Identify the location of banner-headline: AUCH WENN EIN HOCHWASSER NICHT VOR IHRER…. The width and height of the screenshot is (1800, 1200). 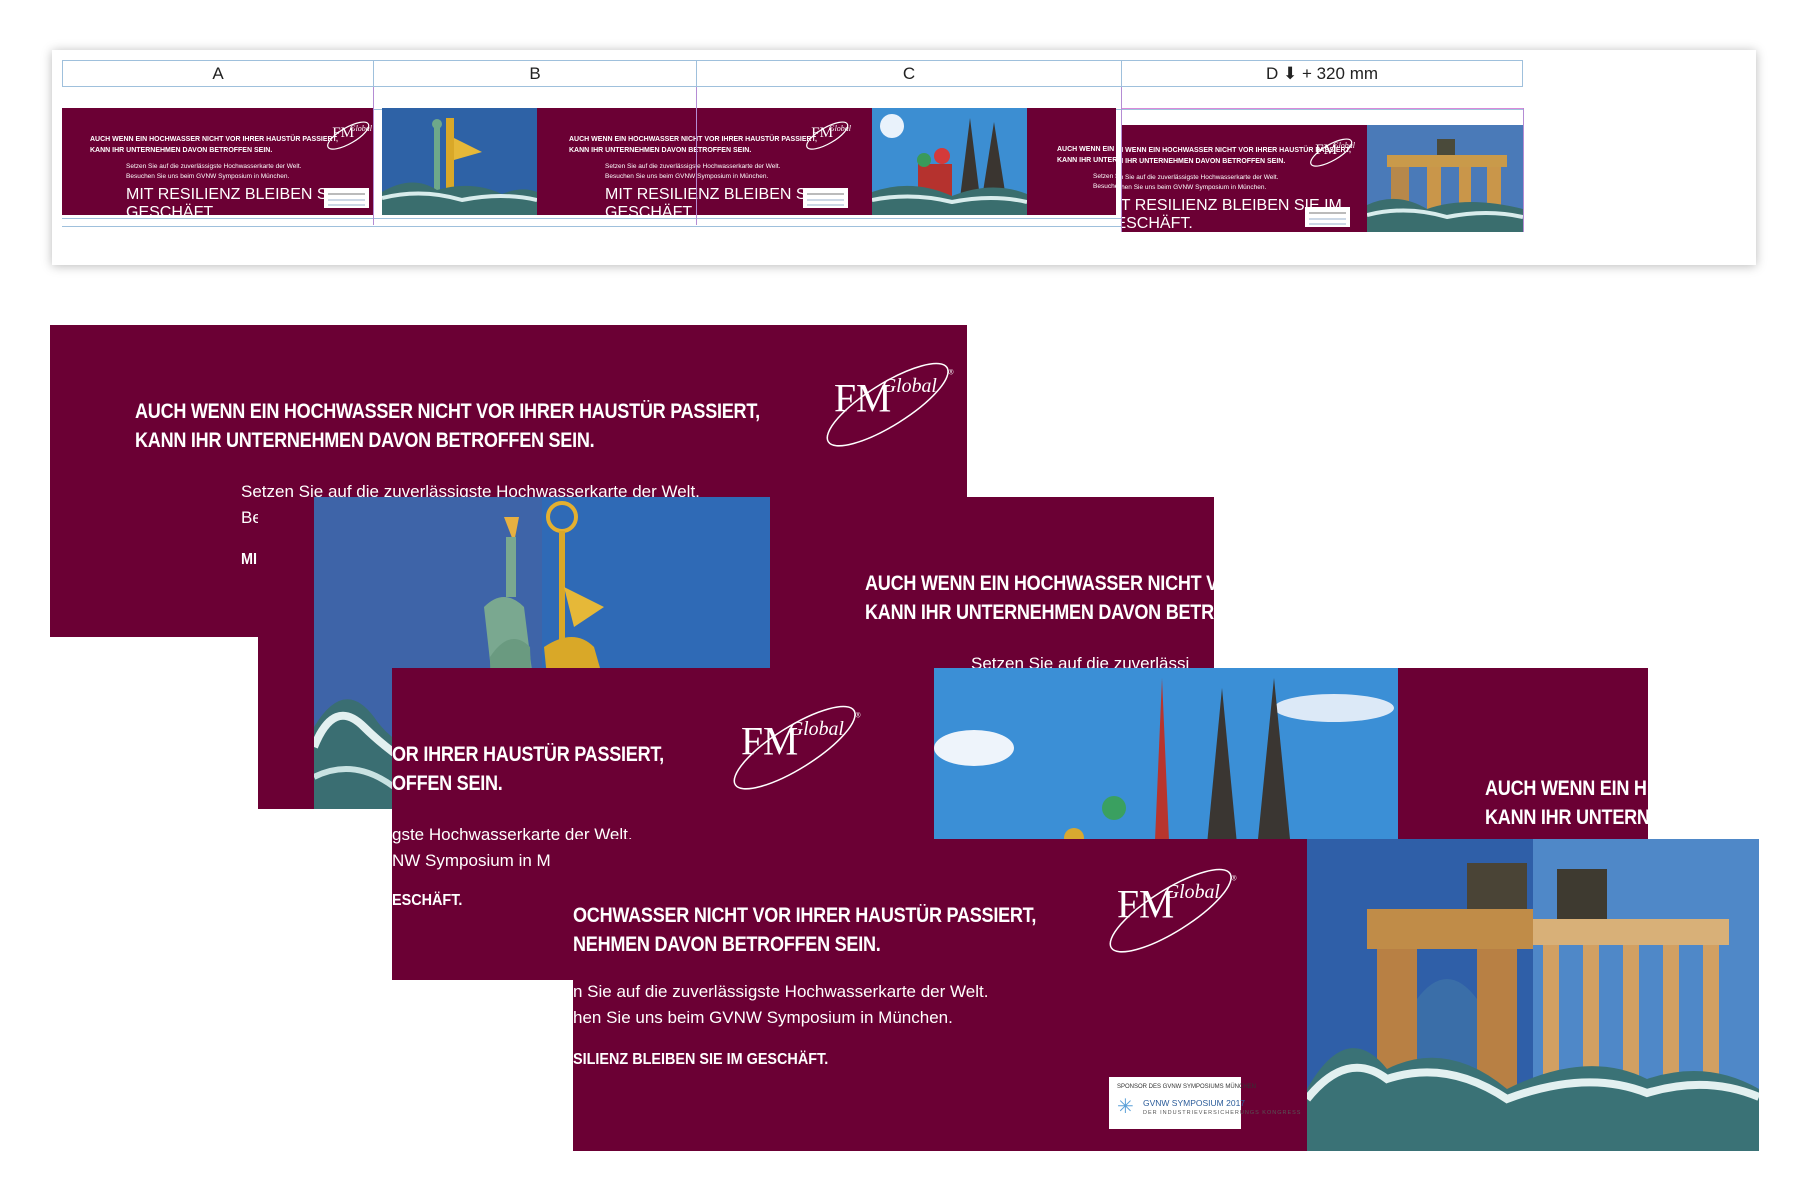
(447, 426).